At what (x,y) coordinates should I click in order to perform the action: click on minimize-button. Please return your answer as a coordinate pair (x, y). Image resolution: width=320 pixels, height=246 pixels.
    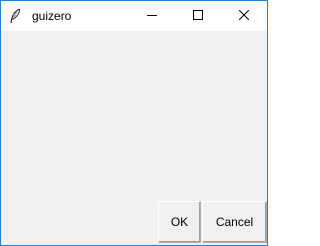
    Looking at the image, I should click on (152, 16).